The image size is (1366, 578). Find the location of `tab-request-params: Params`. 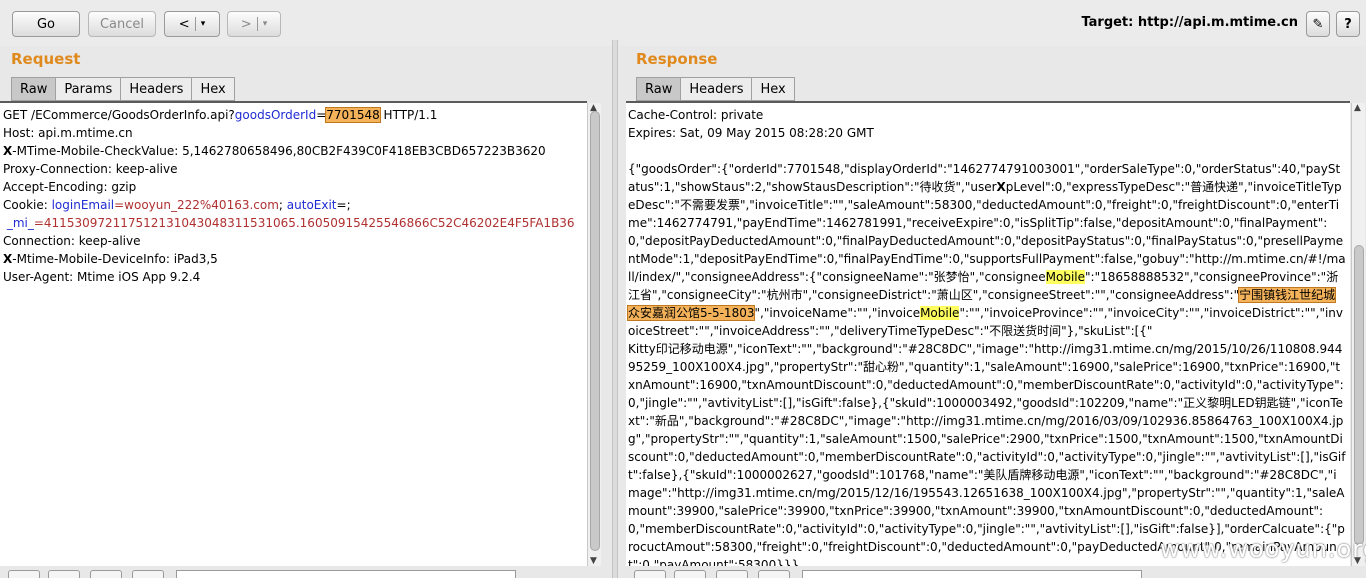

tab-request-params: Params is located at coordinates (89, 89).